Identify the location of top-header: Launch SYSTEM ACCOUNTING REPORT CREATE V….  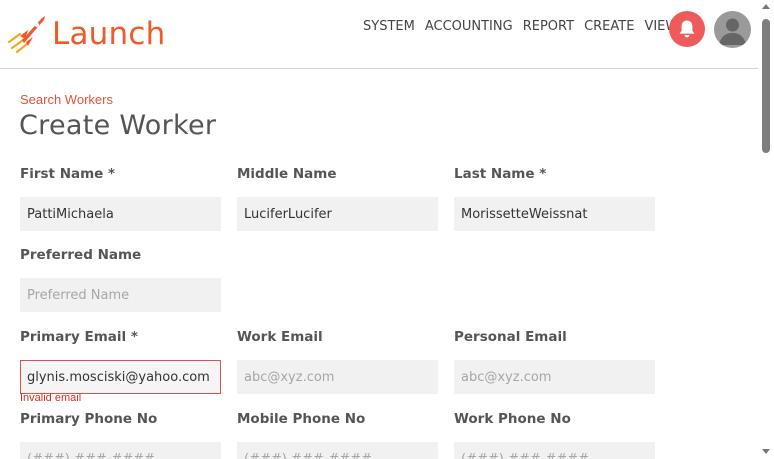
(379, 34).